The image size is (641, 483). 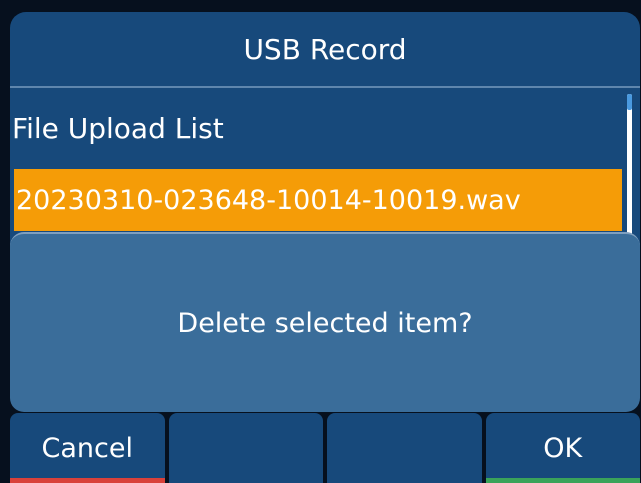 I want to click on list-header-text: File Upload List, so click(x=118, y=128).